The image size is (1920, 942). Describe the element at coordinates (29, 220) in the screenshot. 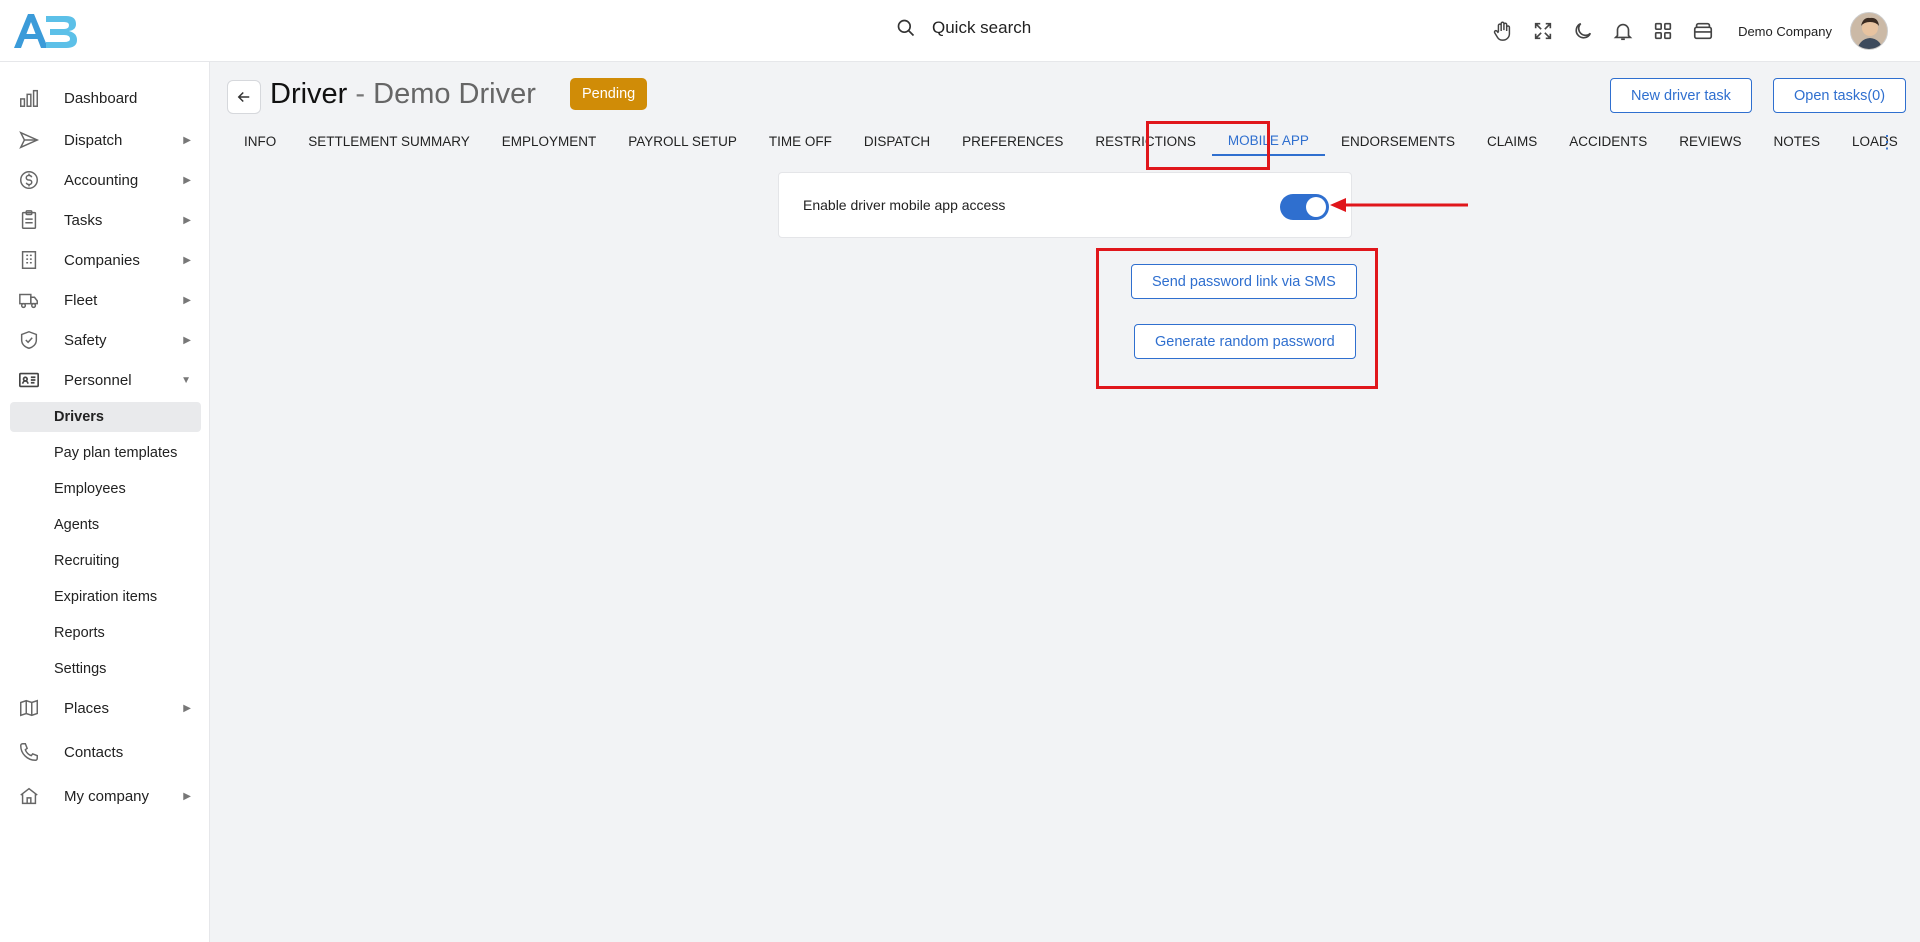

I see `clipboard-icon` at that location.